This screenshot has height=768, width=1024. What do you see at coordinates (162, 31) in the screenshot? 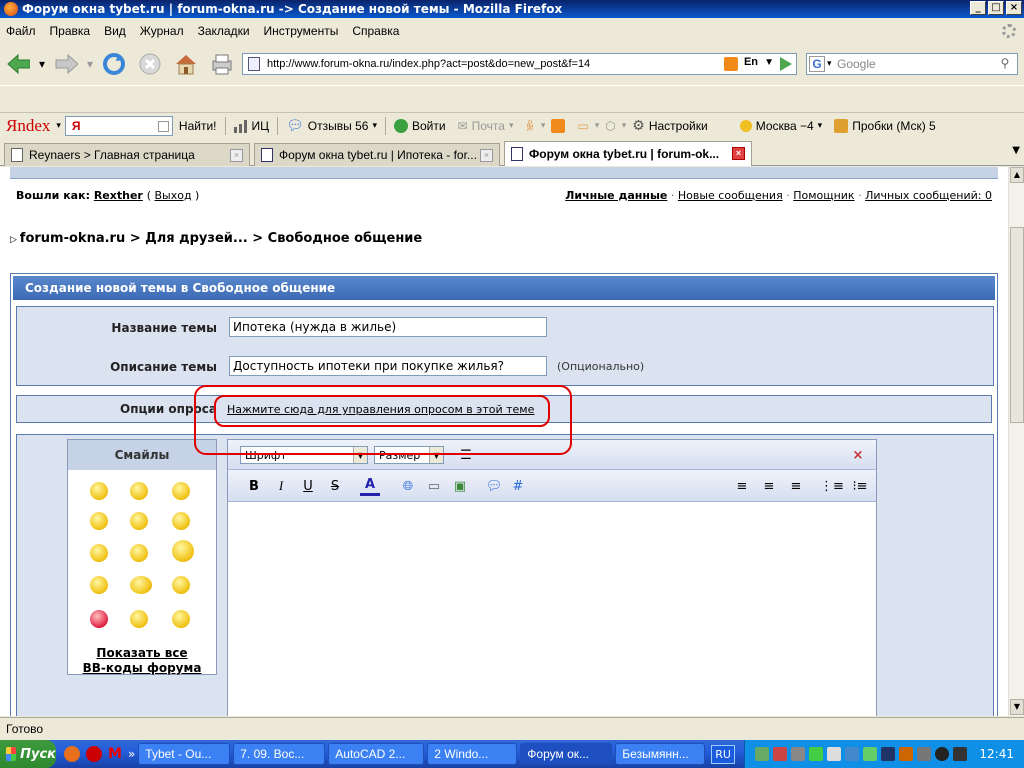
I see `menu-history: Журнал` at bounding box center [162, 31].